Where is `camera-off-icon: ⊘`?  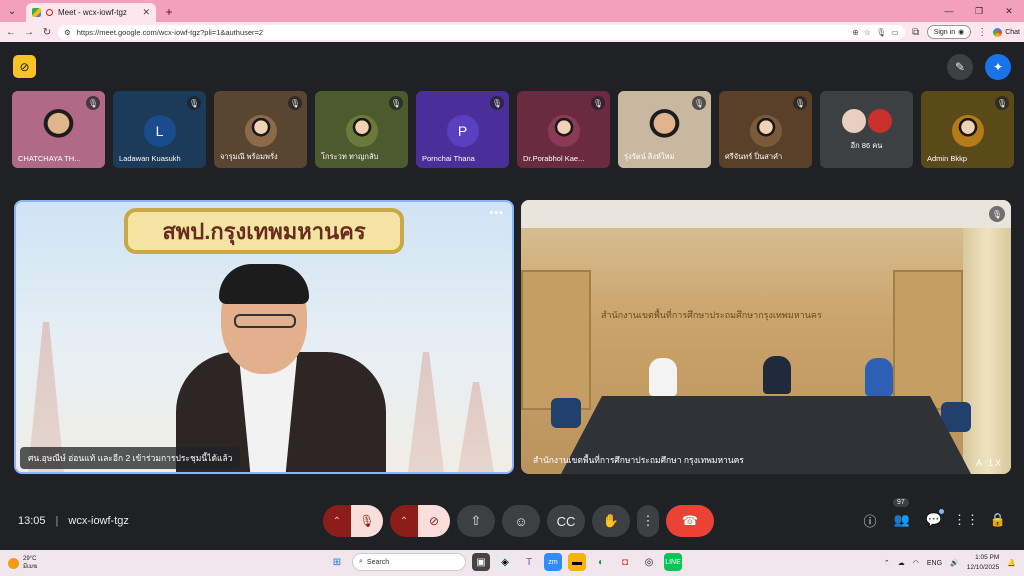
camera-off-icon: ⊘ is located at coordinates (434, 521).